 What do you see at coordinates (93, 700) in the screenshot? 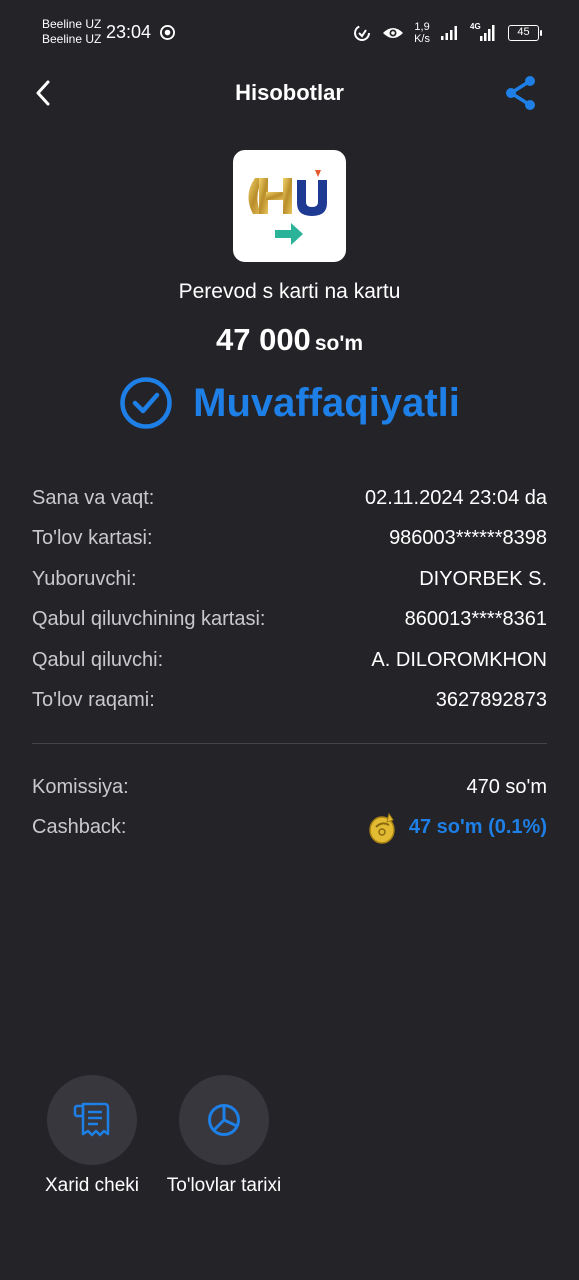
I see `detail-label: To'lov raqami:` at bounding box center [93, 700].